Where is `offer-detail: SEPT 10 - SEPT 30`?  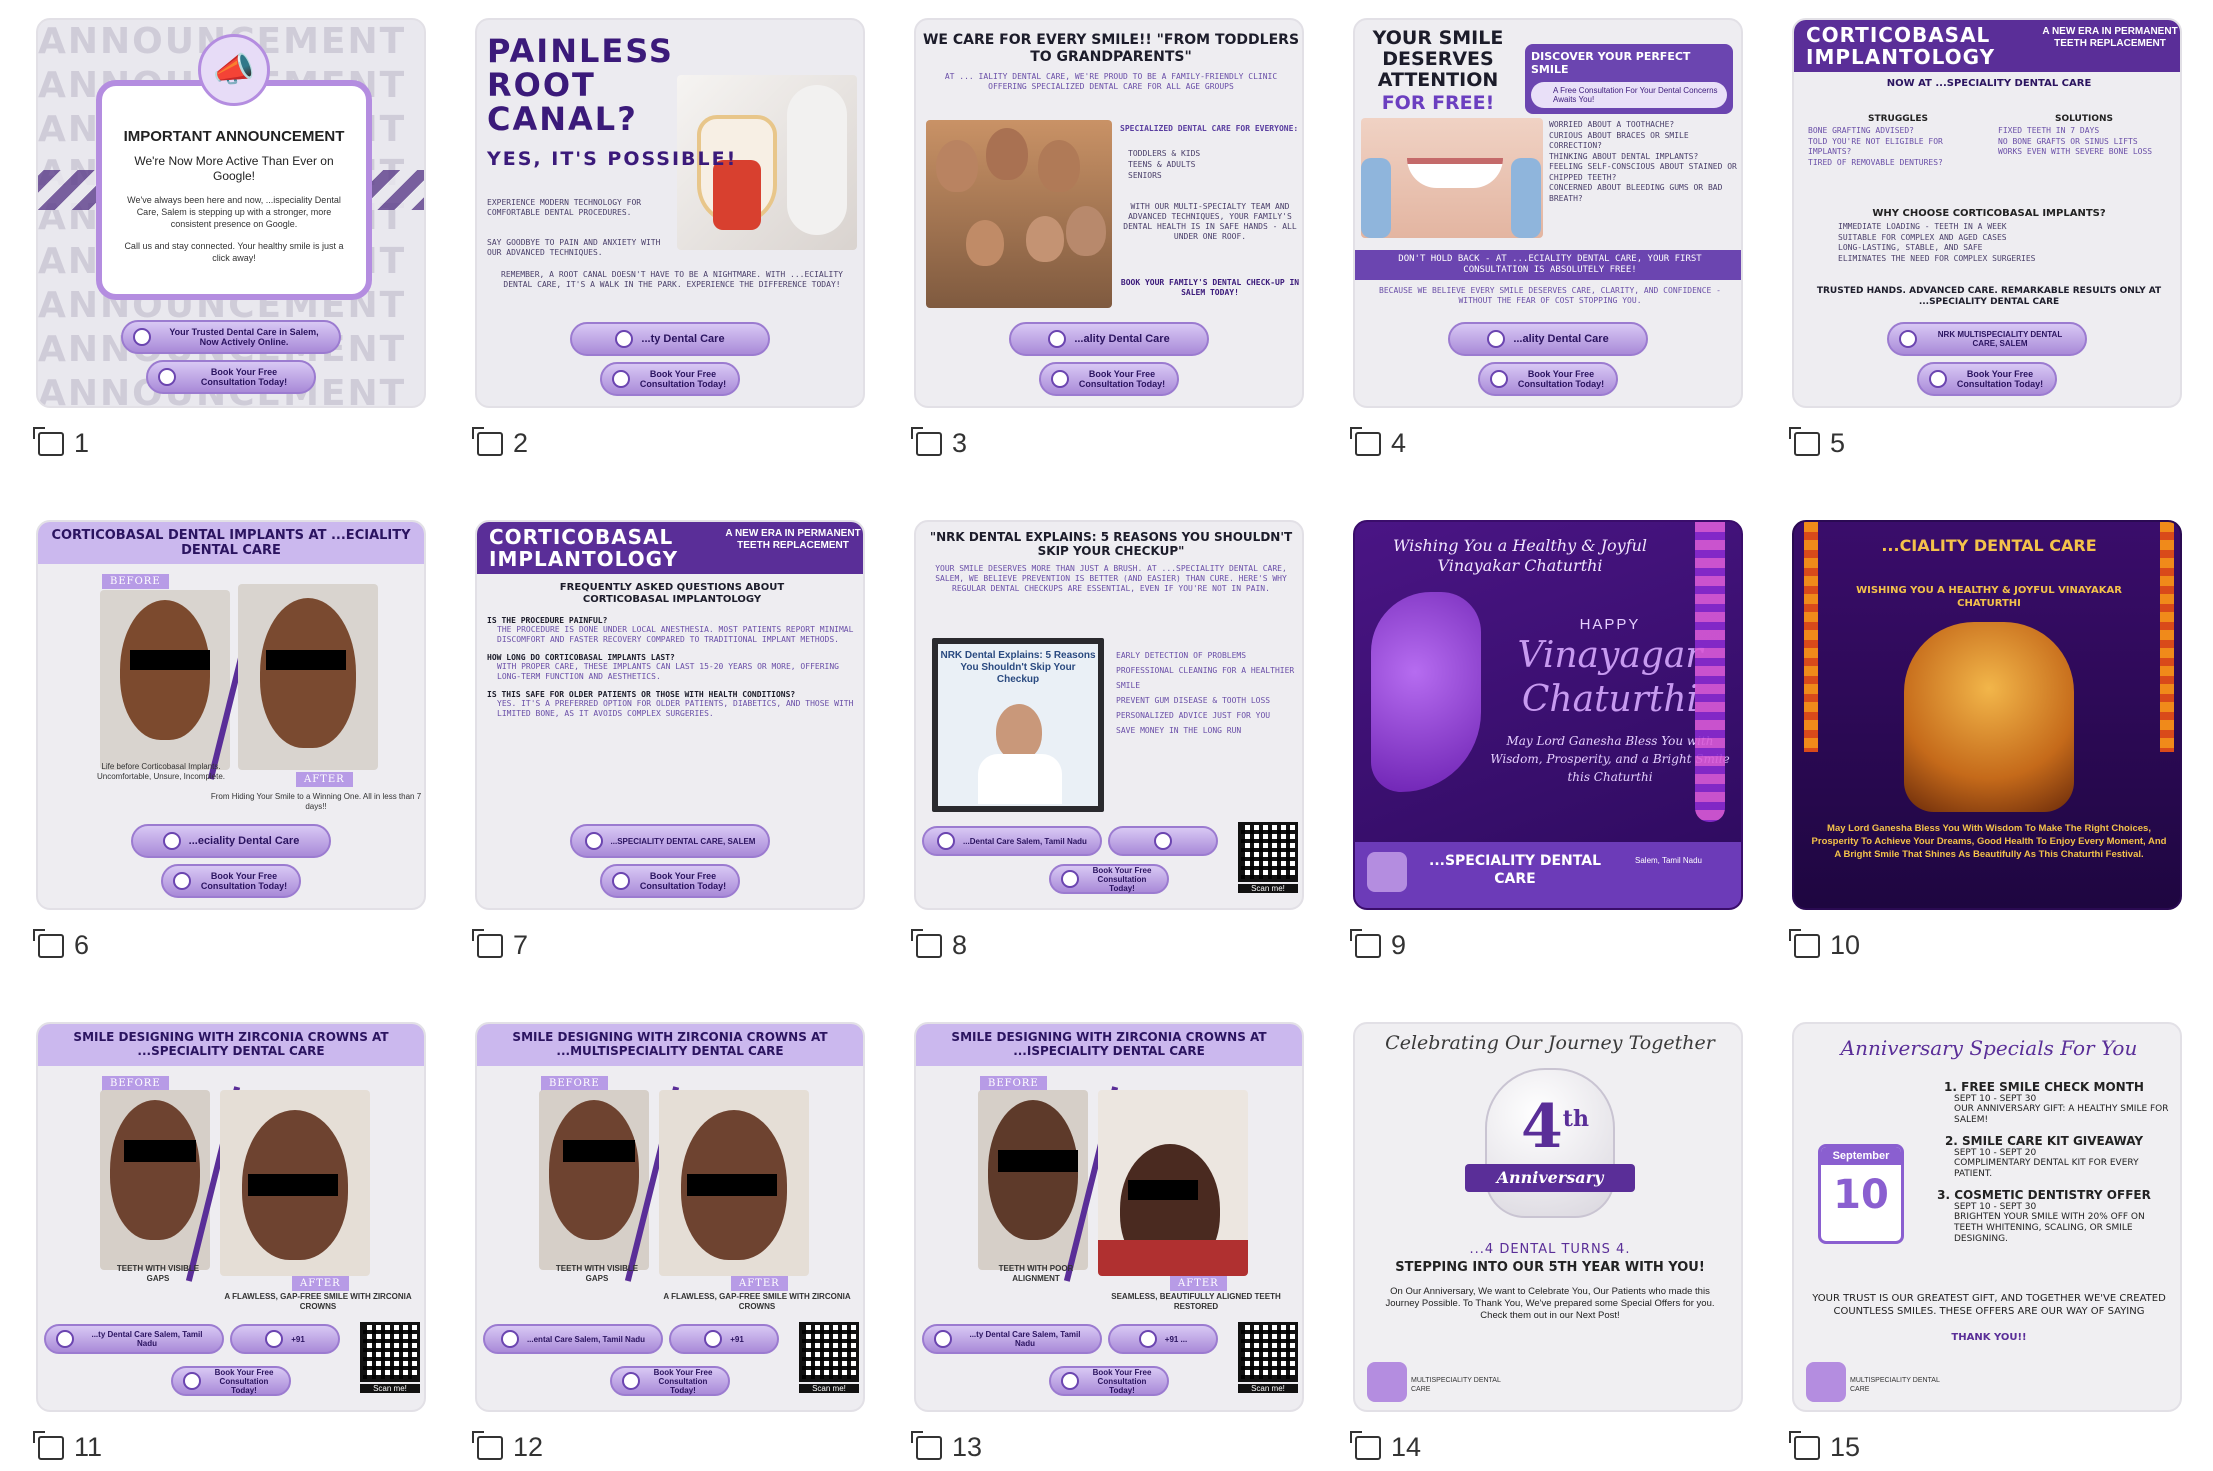 offer-detail: SEPT 10 - SEPT 30 is located at coordinates (1995, 1099).